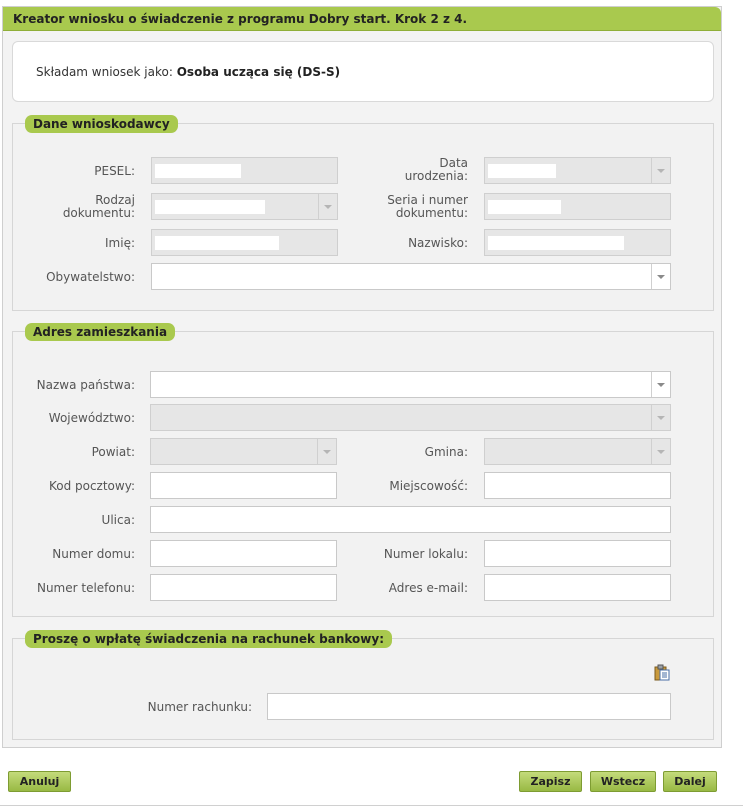  I want to click on back-button: Wstecz, so click(623, 781).